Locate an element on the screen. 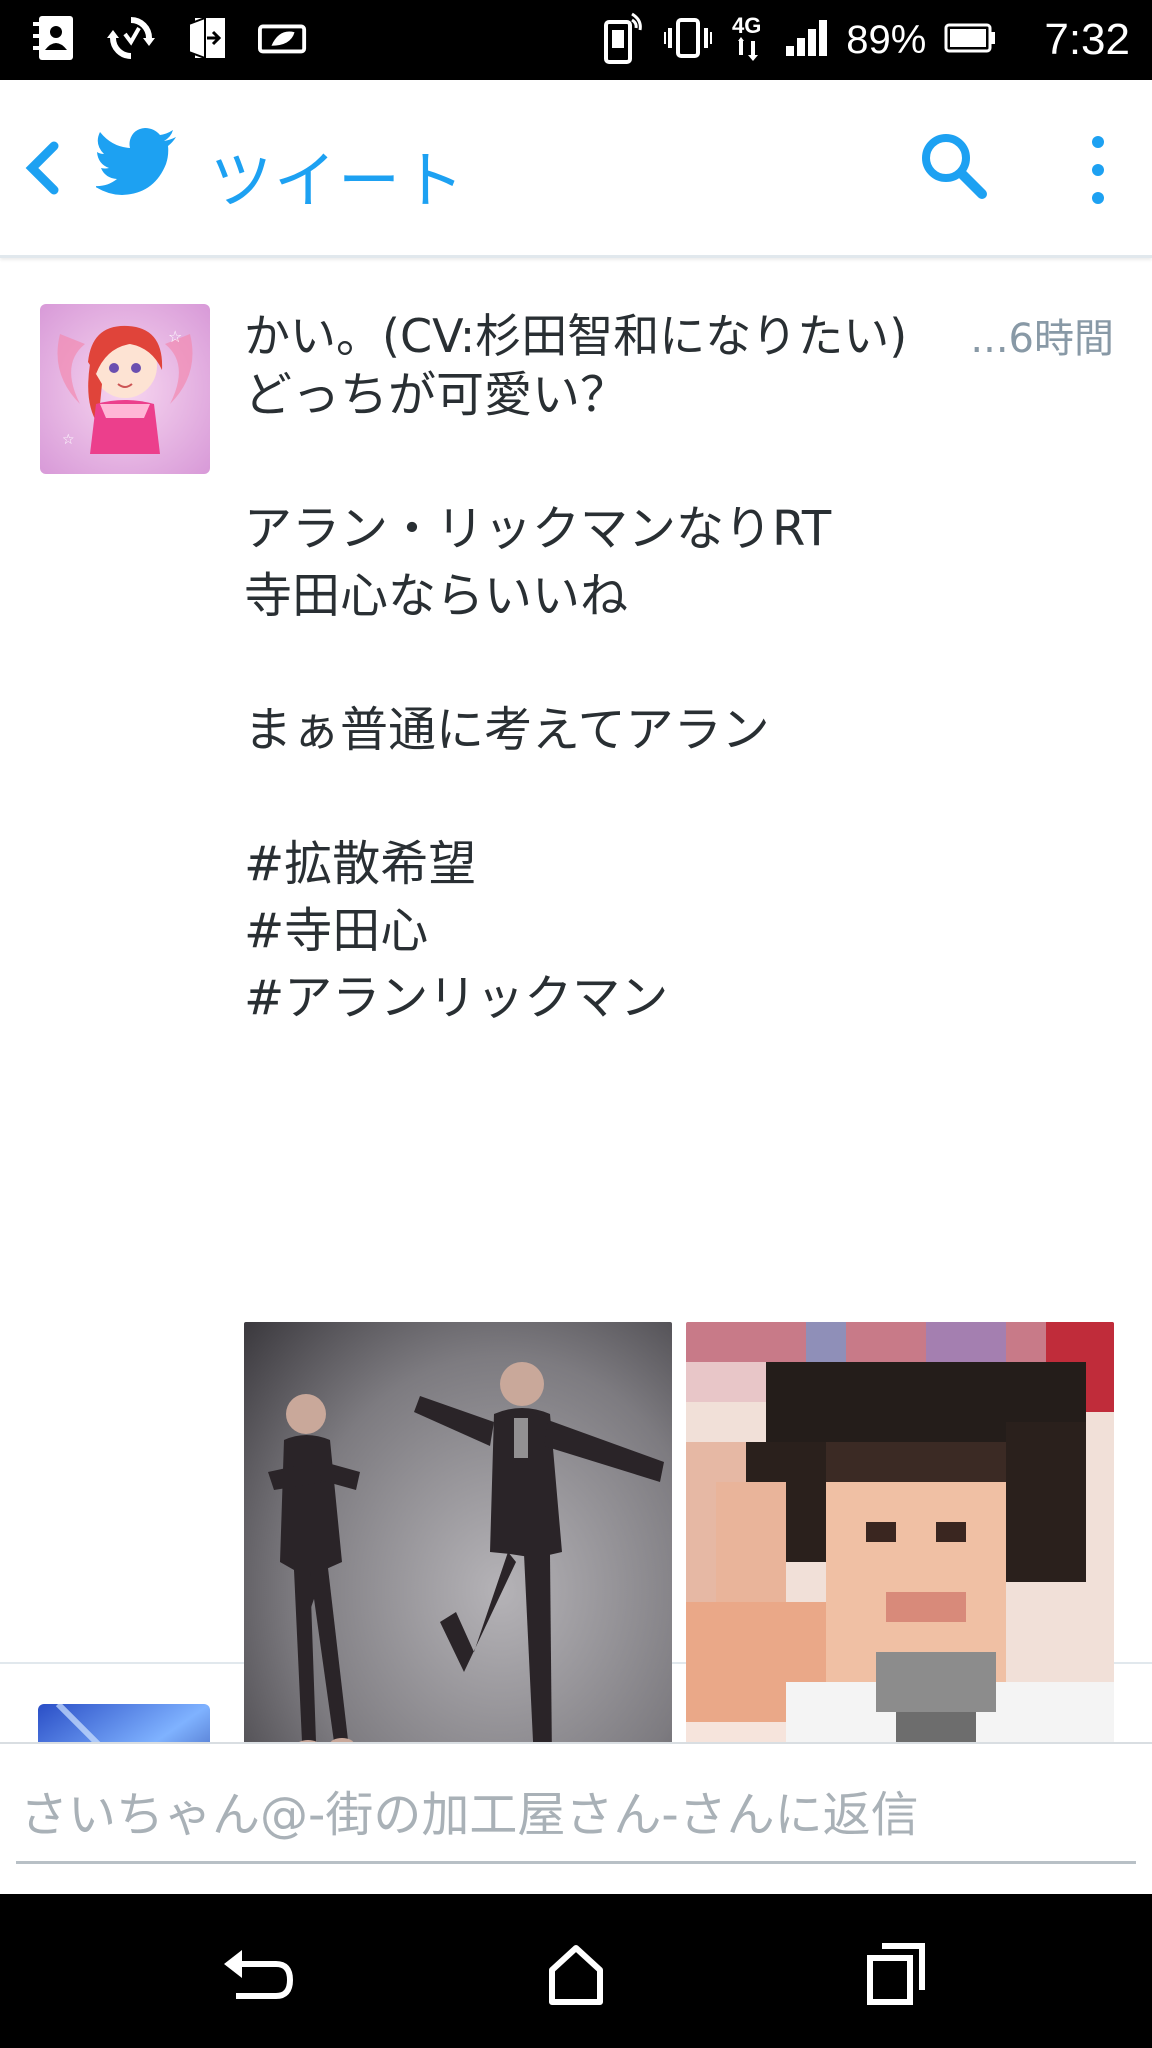 The width and height of the screenshot is (1152, 2048). signal-icon is located at coordinates (806, 40).